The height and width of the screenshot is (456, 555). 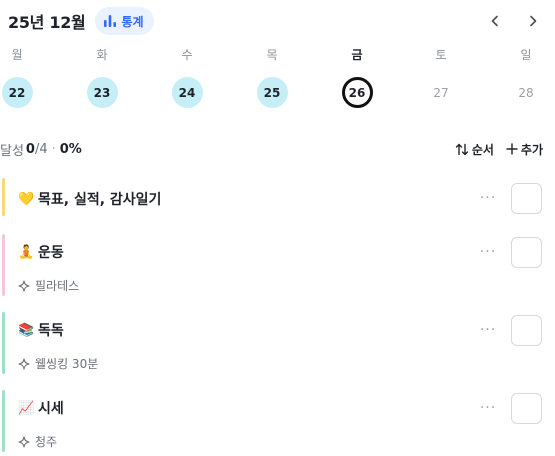 I want to click on task-title-row: 📈 시세, so click(x=41, y=408).